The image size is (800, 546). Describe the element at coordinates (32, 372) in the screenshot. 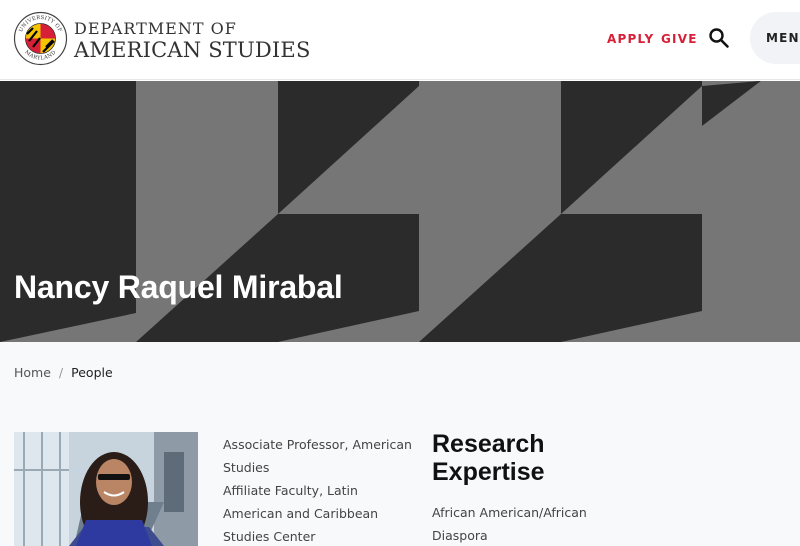

I see `breadcrumb-home-link: Home` at that location.